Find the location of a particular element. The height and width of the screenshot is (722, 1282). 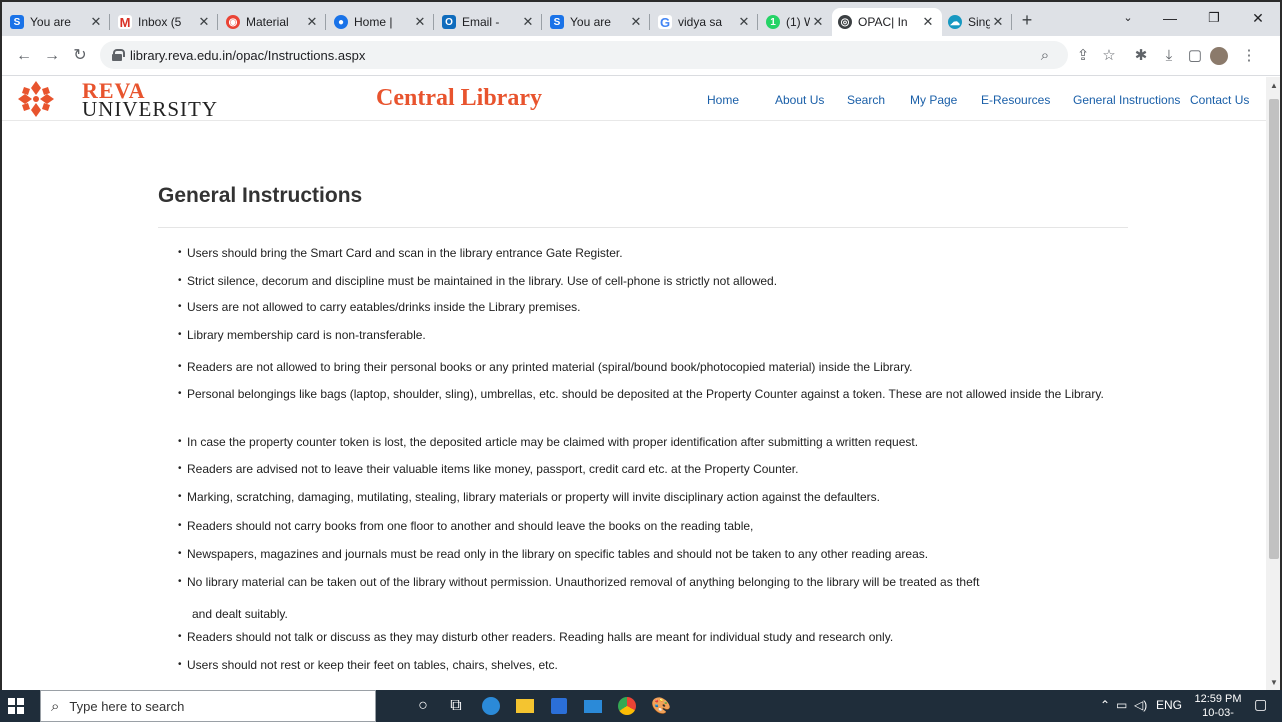

volume-icon: ◁) is located at coordinates (1140, 705).